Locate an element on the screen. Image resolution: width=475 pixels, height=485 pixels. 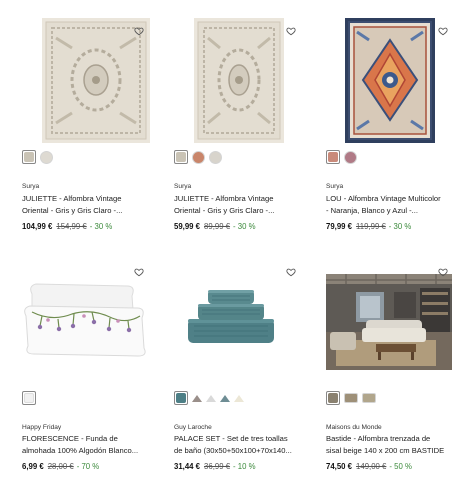
current-price: 79,99 € is located at coordinates (339, 226).